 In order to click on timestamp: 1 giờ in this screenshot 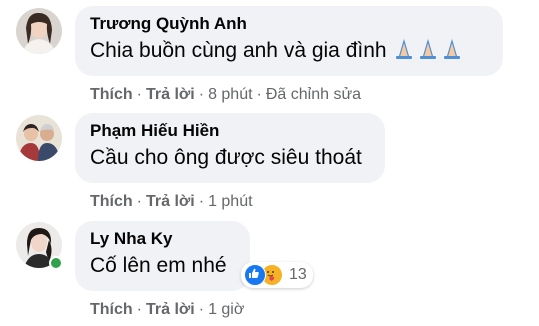, I will do `click(226, 309)`.